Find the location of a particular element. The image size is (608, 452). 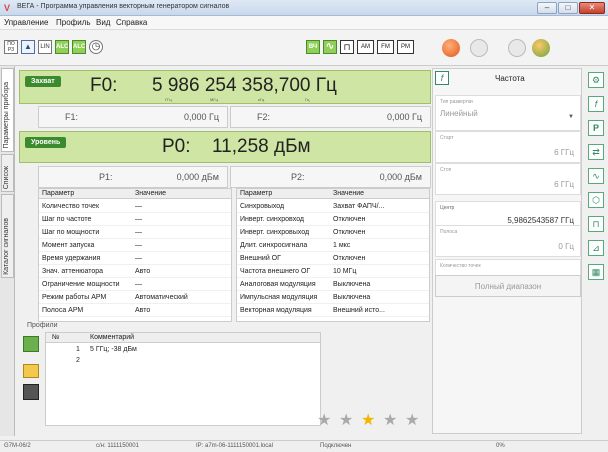

table-row: Полоса АРМ Авто is located at coordinates (135, 311).